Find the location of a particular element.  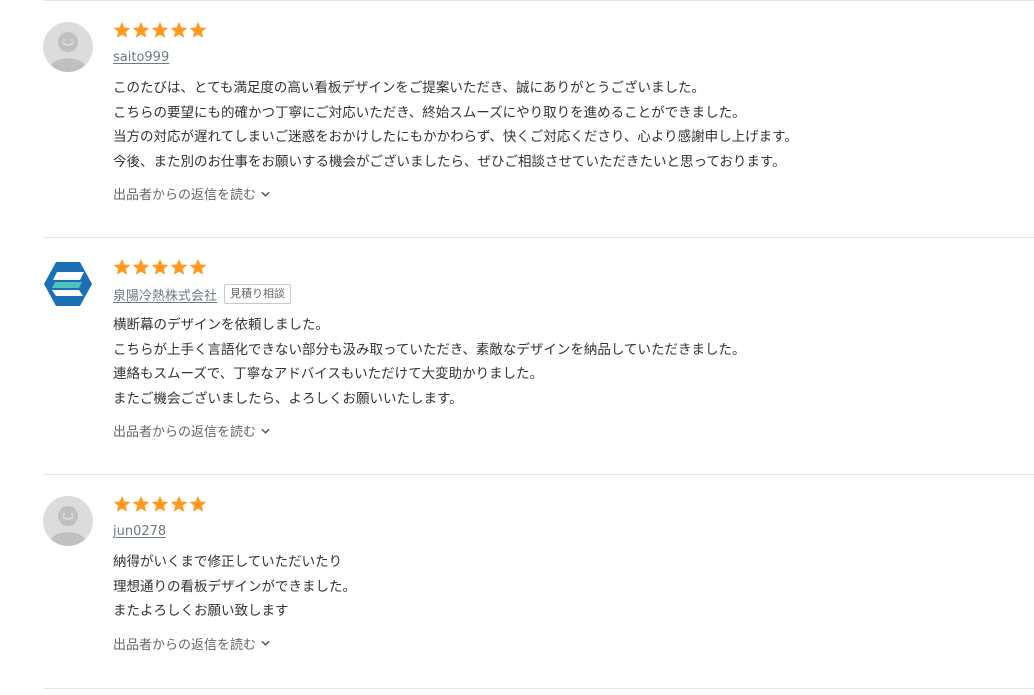

comment-line: またよろしくお願い致します is located at coordinates (201, 611).